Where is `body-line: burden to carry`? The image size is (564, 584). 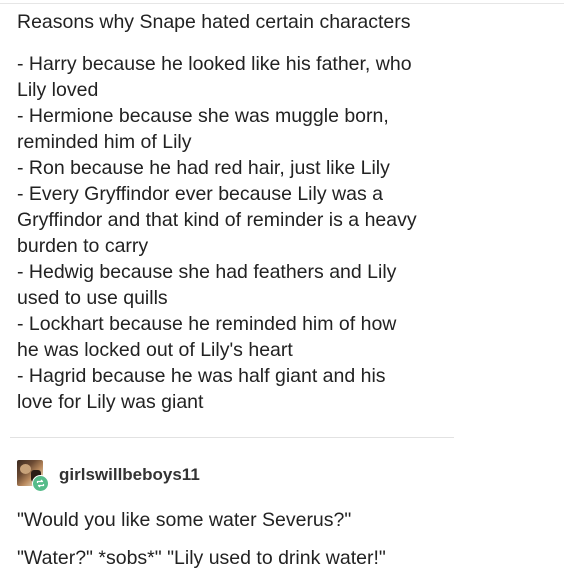
body-line: burden to carry is located at coordinates (83, 246).